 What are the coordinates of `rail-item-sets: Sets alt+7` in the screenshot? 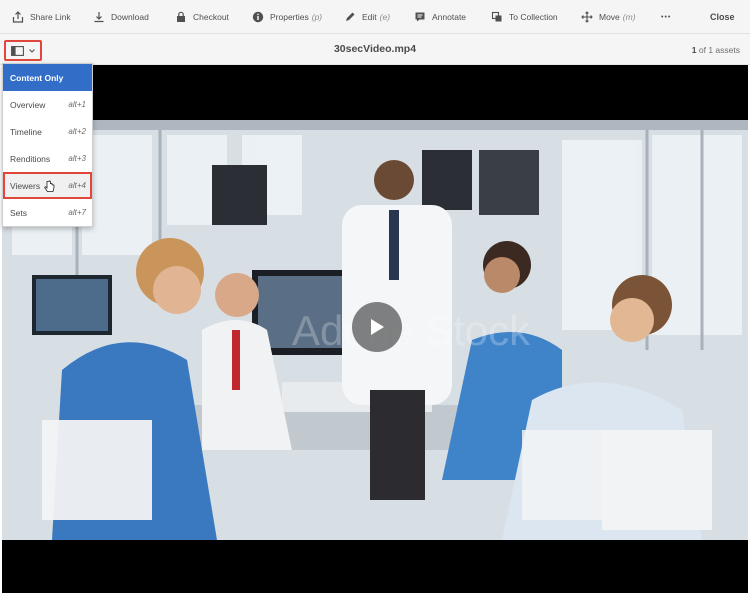 It's located at (47, 212).